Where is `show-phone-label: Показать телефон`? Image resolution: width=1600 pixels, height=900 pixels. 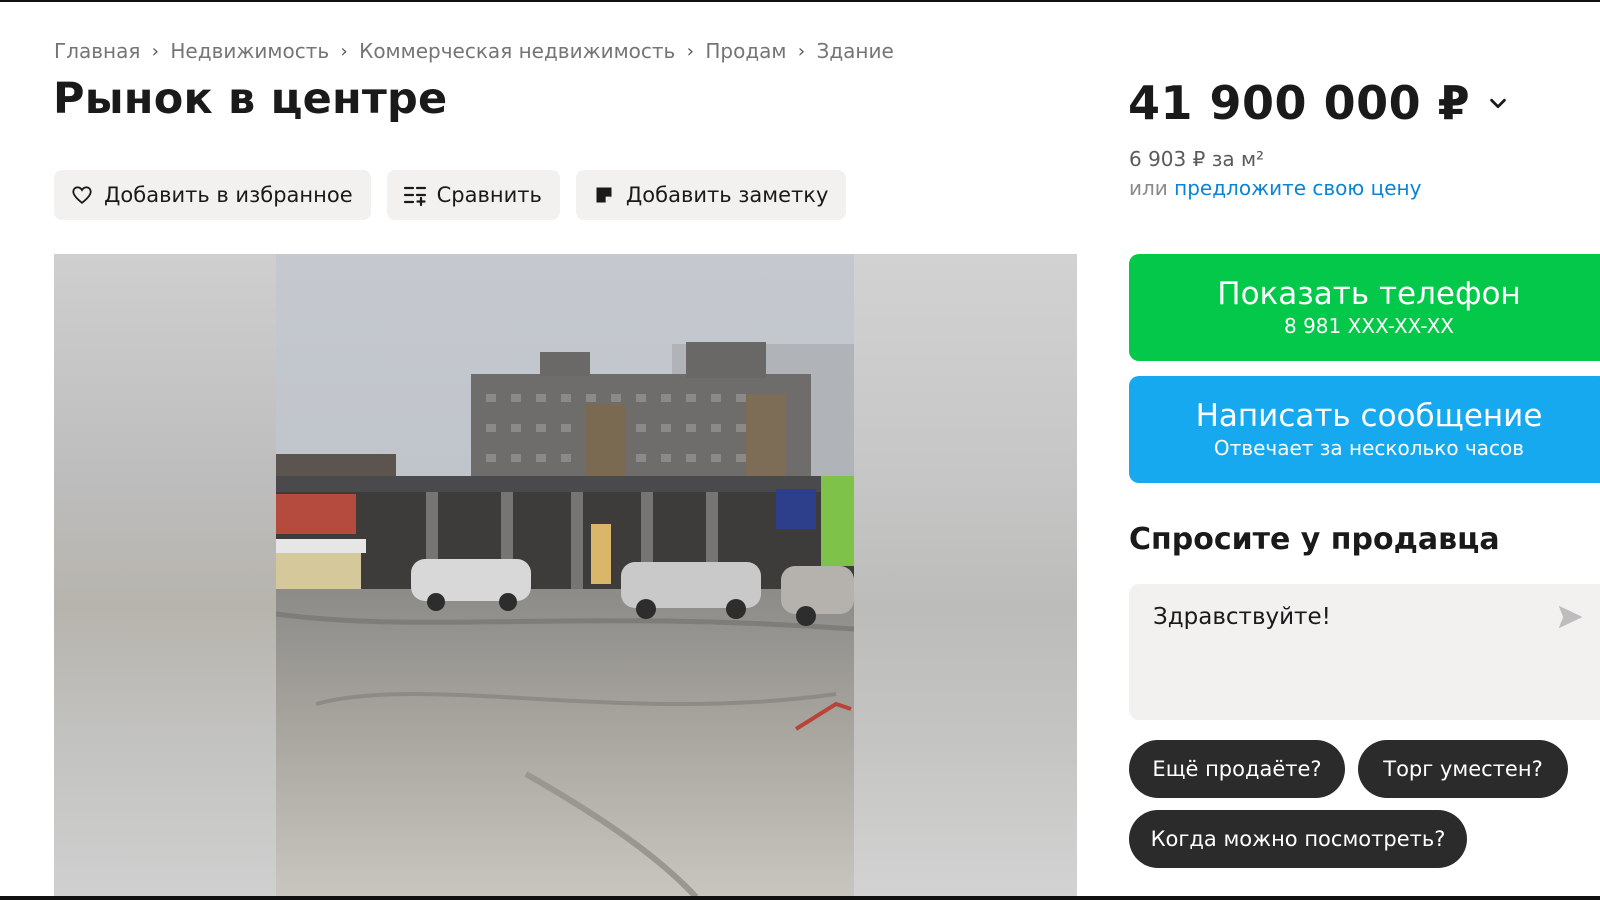
show-phone-label: Показать телефон is located at coordinates (1369, 293).